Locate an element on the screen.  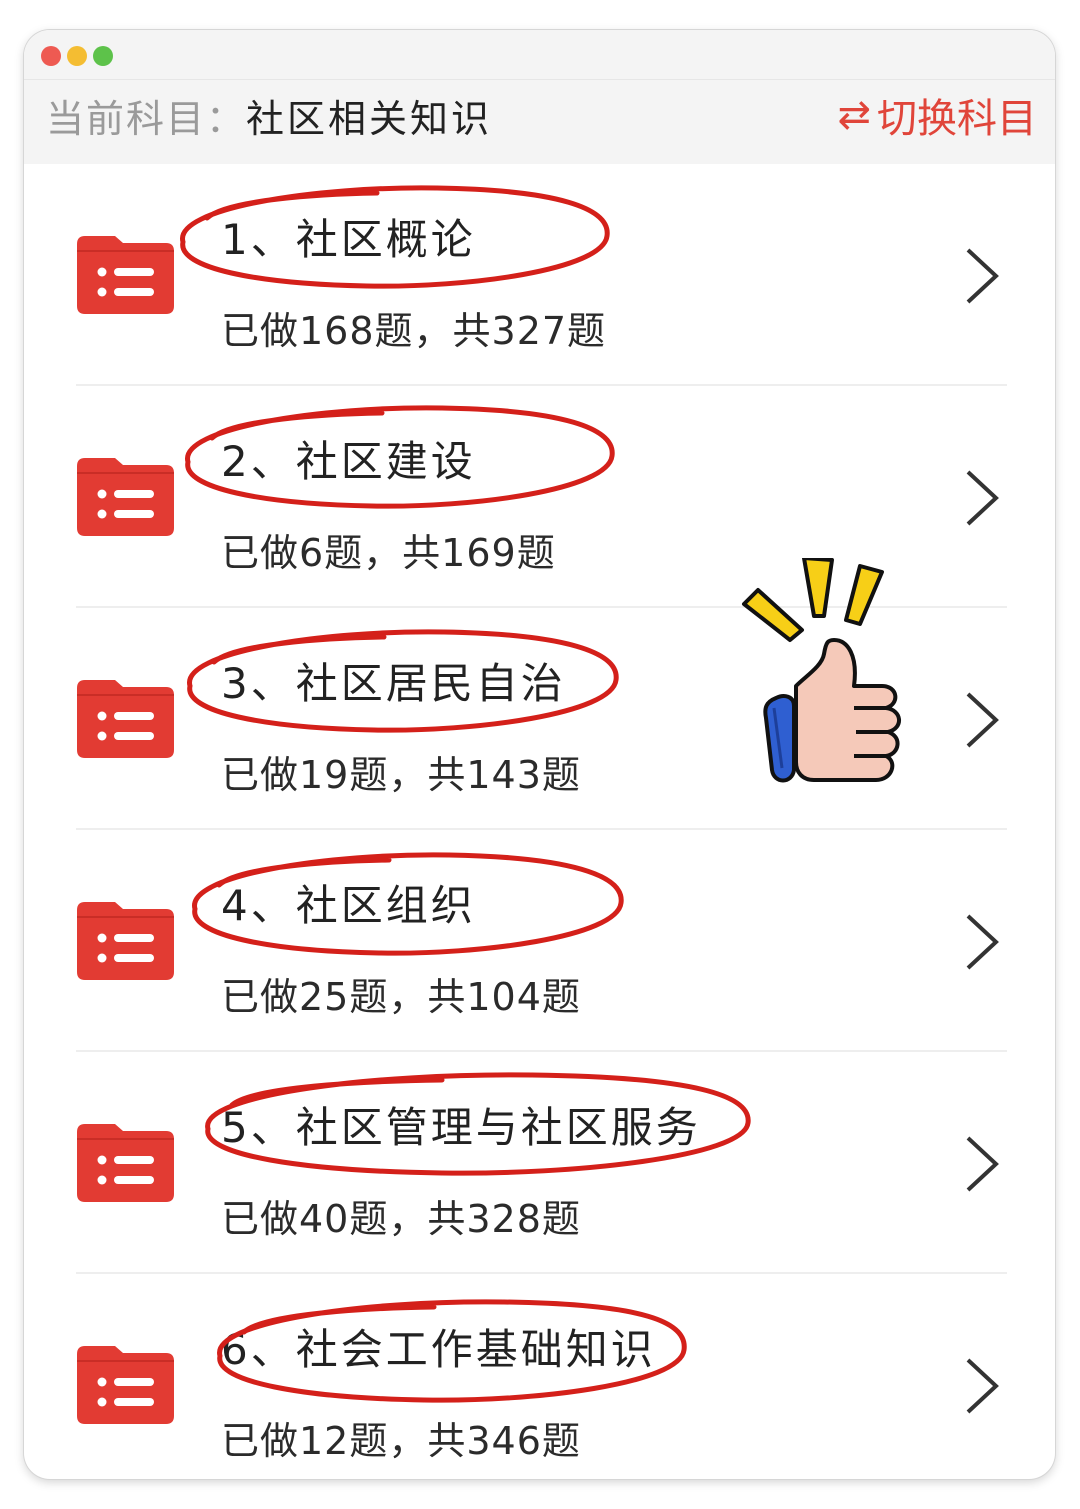
minimize-window-button is located at coordinates (77, 56).